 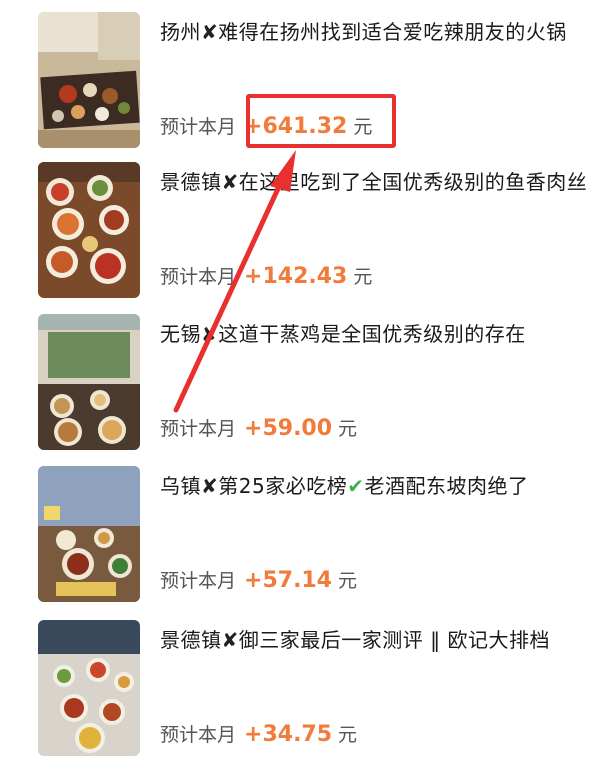 I want to click on earning-amount: +34.75, so click(x=288, y=734).